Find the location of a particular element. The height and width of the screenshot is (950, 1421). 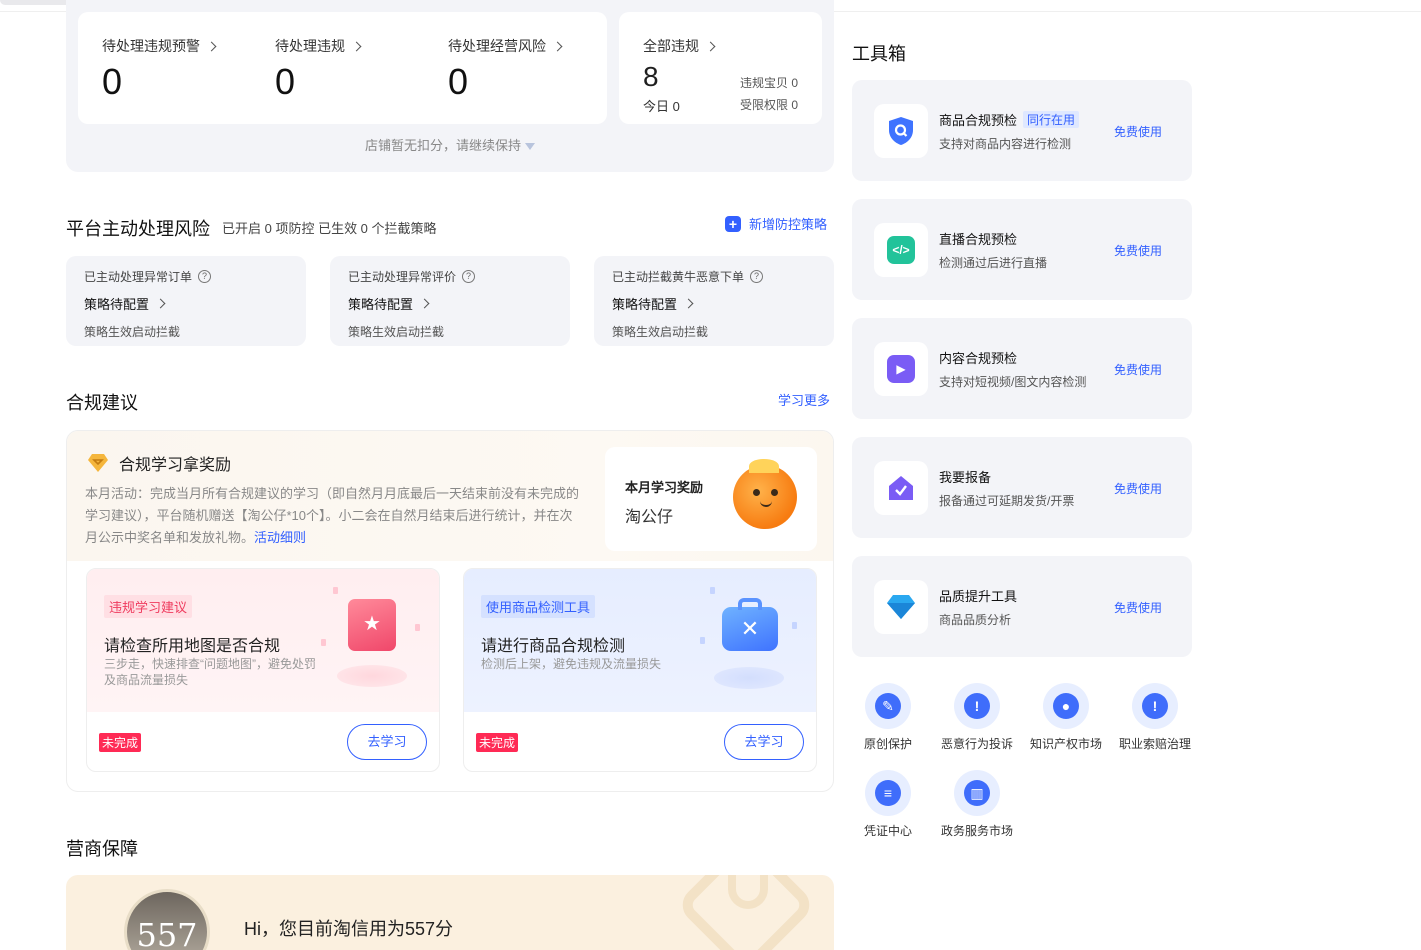

quick-label: 政务服务市场 is located at coordinates (976, 831).